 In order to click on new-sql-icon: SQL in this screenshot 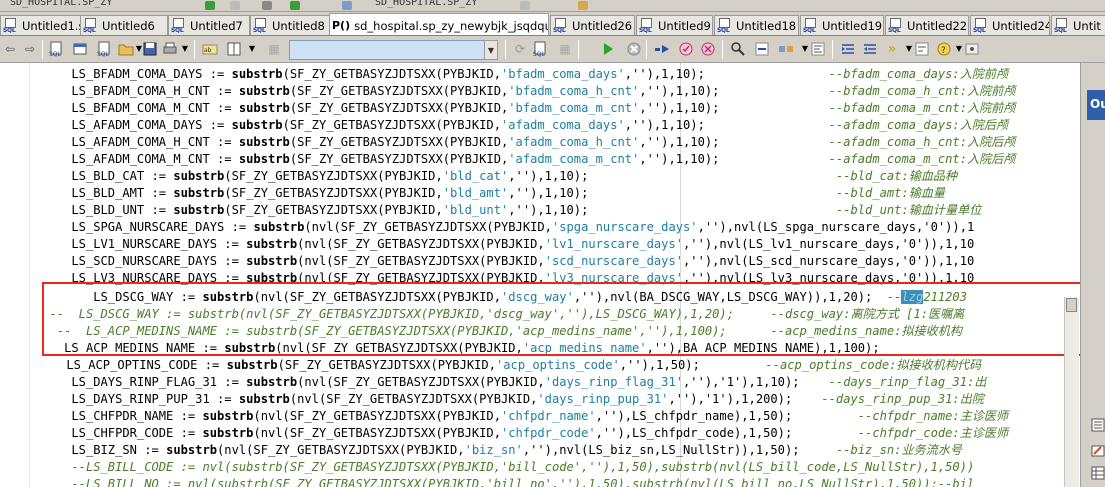, I will do `click(56, 49)`.